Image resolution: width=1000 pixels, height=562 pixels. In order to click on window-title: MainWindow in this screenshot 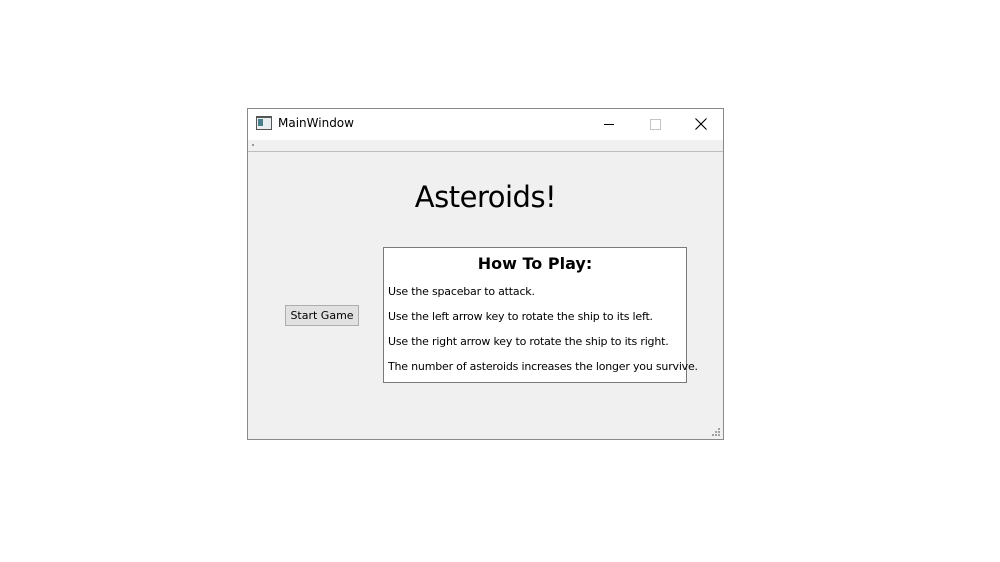, I will do `click(316, 123)`.